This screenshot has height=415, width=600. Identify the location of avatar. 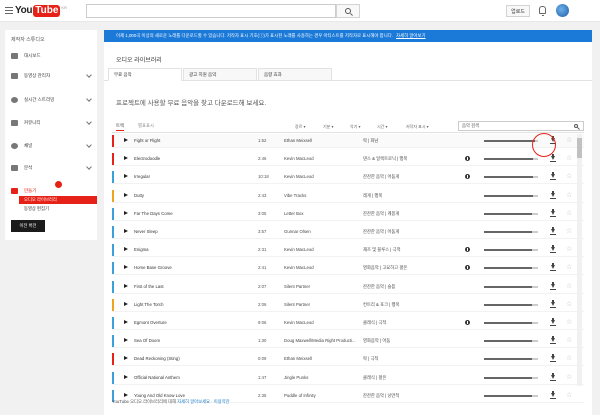
(562, 10).